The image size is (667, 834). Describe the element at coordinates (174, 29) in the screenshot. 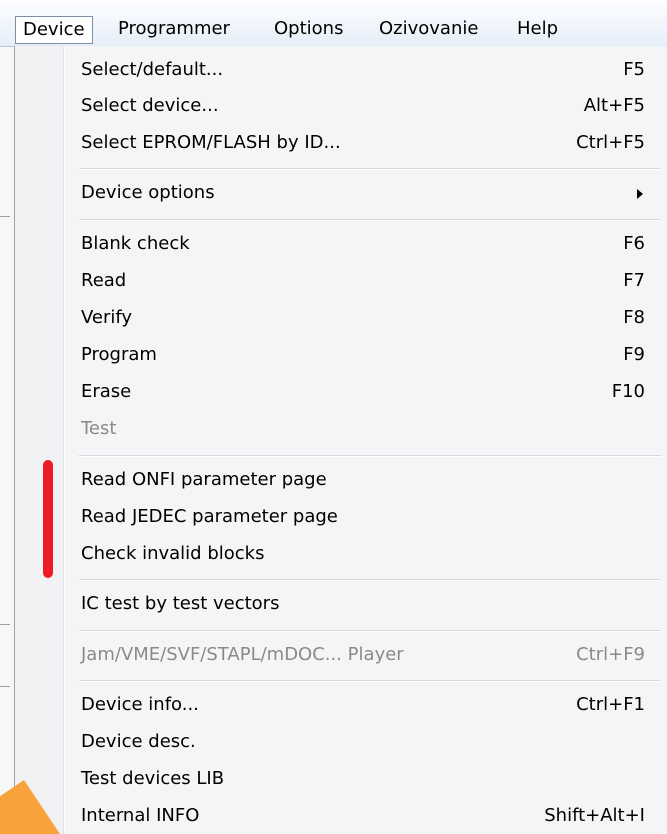

I see `menu-programmer: Programmer` at that location.